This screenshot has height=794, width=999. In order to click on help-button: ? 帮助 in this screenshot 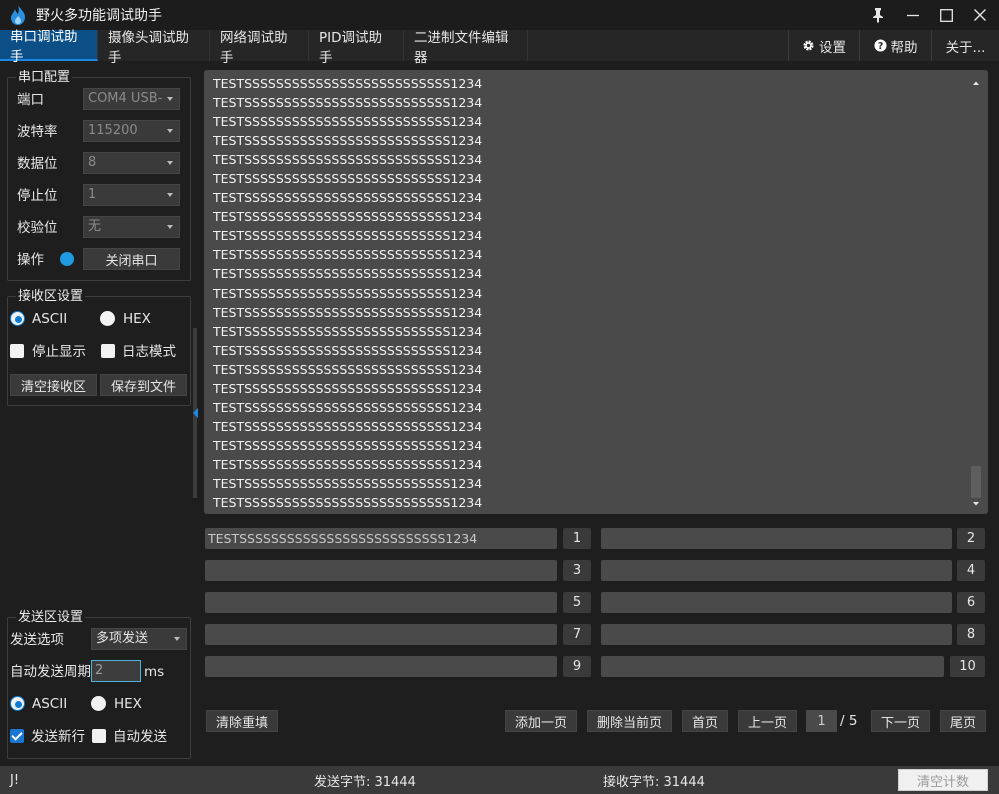, I will do `click(895, 45)`.